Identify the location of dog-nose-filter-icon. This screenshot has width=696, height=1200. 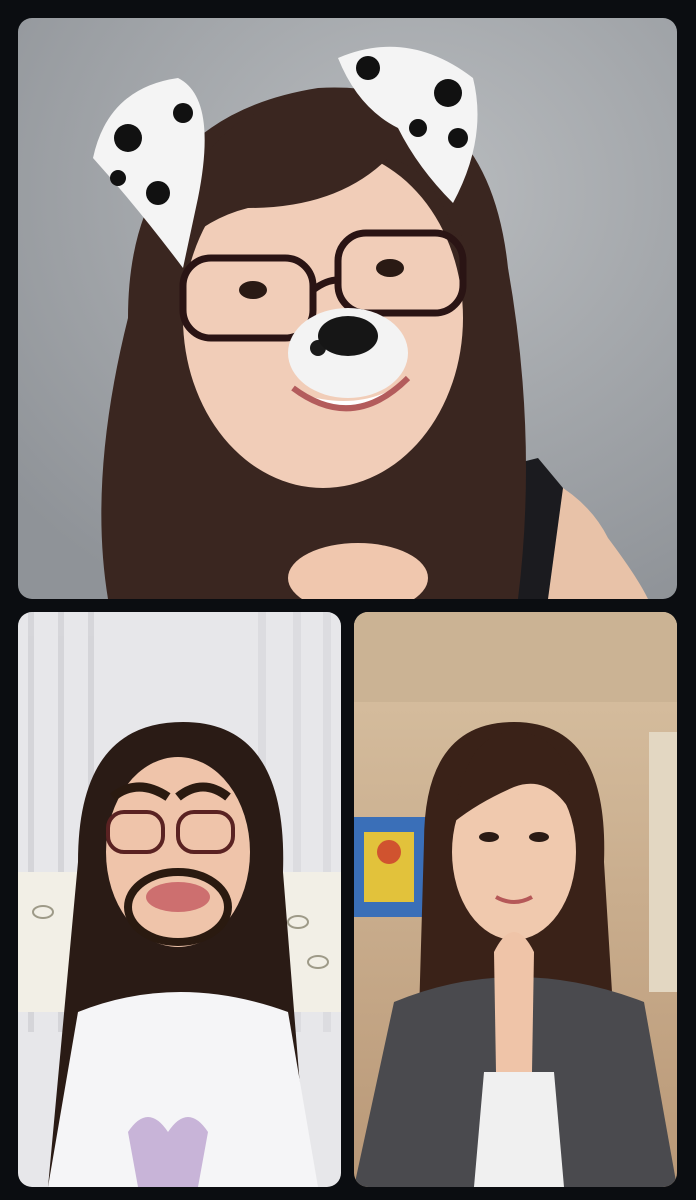
(348, 353).